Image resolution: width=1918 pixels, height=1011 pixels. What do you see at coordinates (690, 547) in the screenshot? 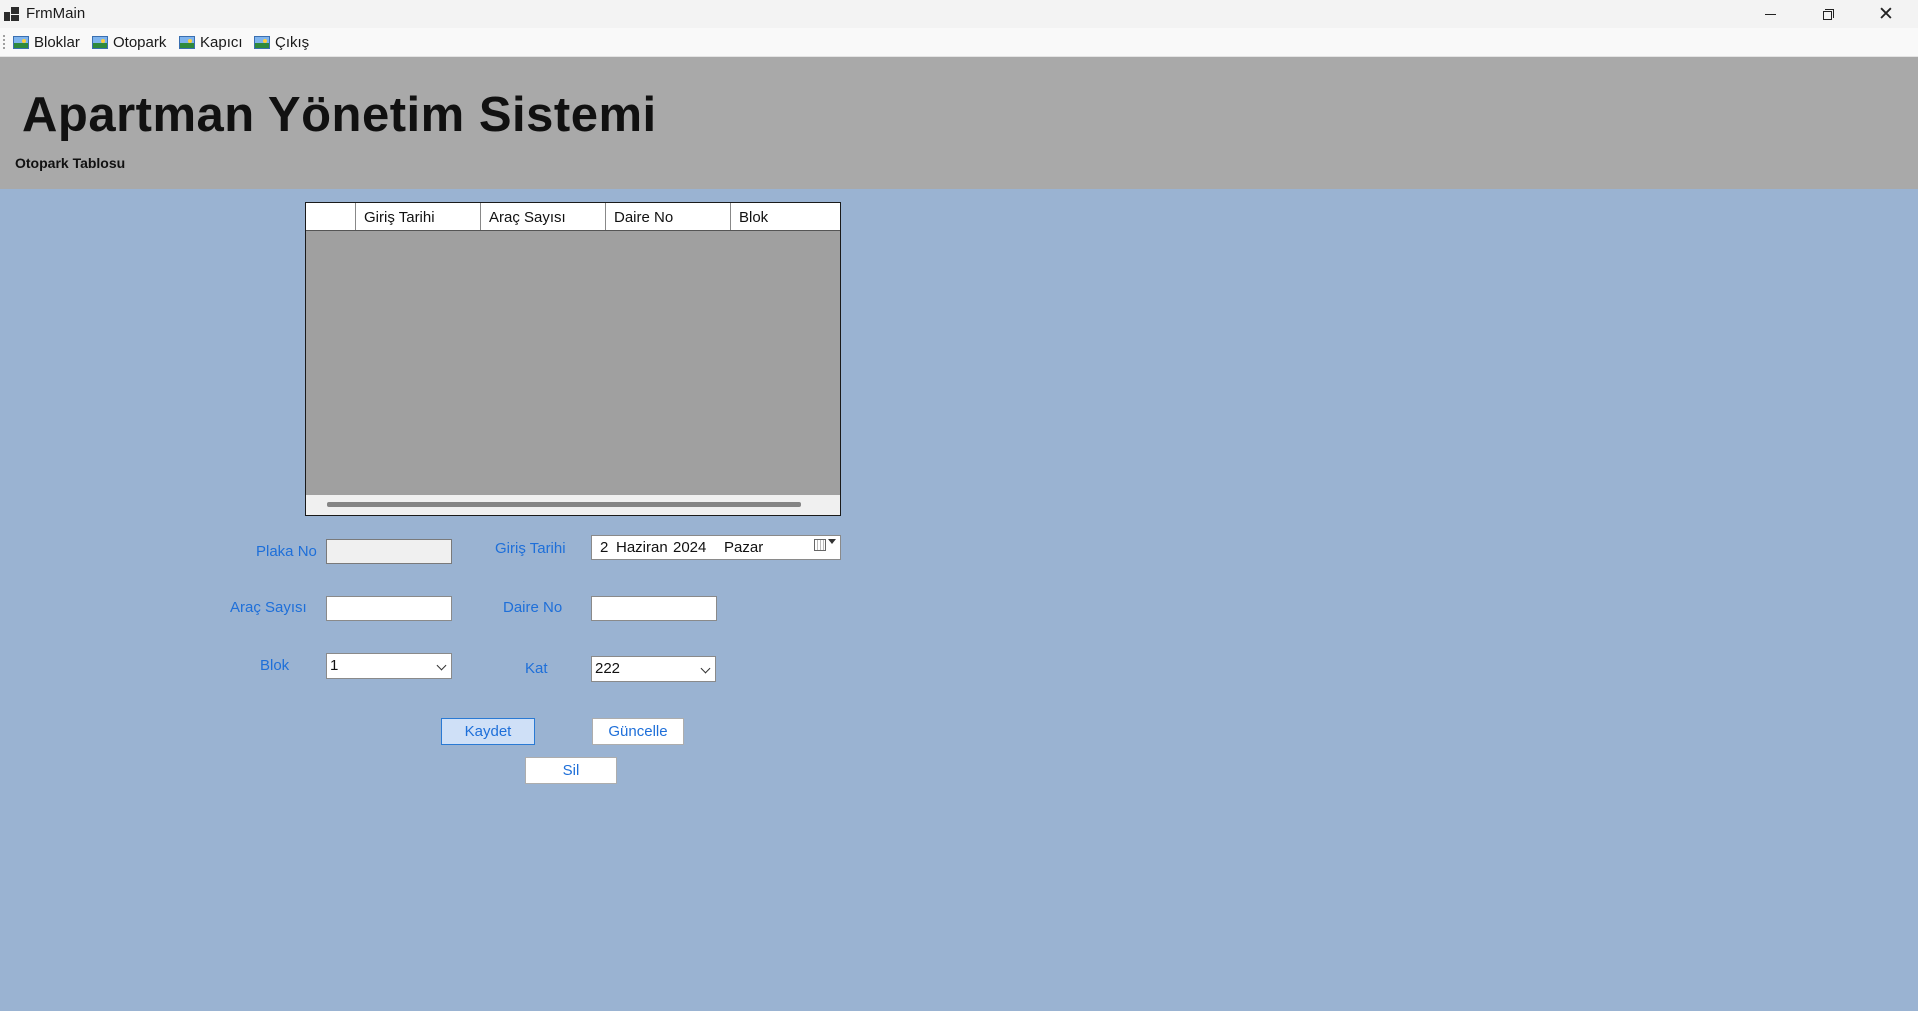
I see `date-year: 2024` at bounding box center [690, 547].